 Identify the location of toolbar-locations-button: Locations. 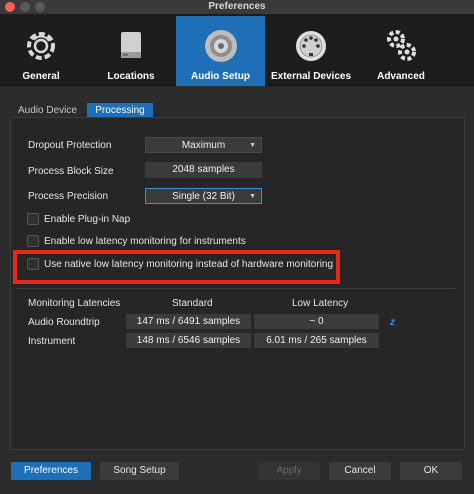
(131, 51).